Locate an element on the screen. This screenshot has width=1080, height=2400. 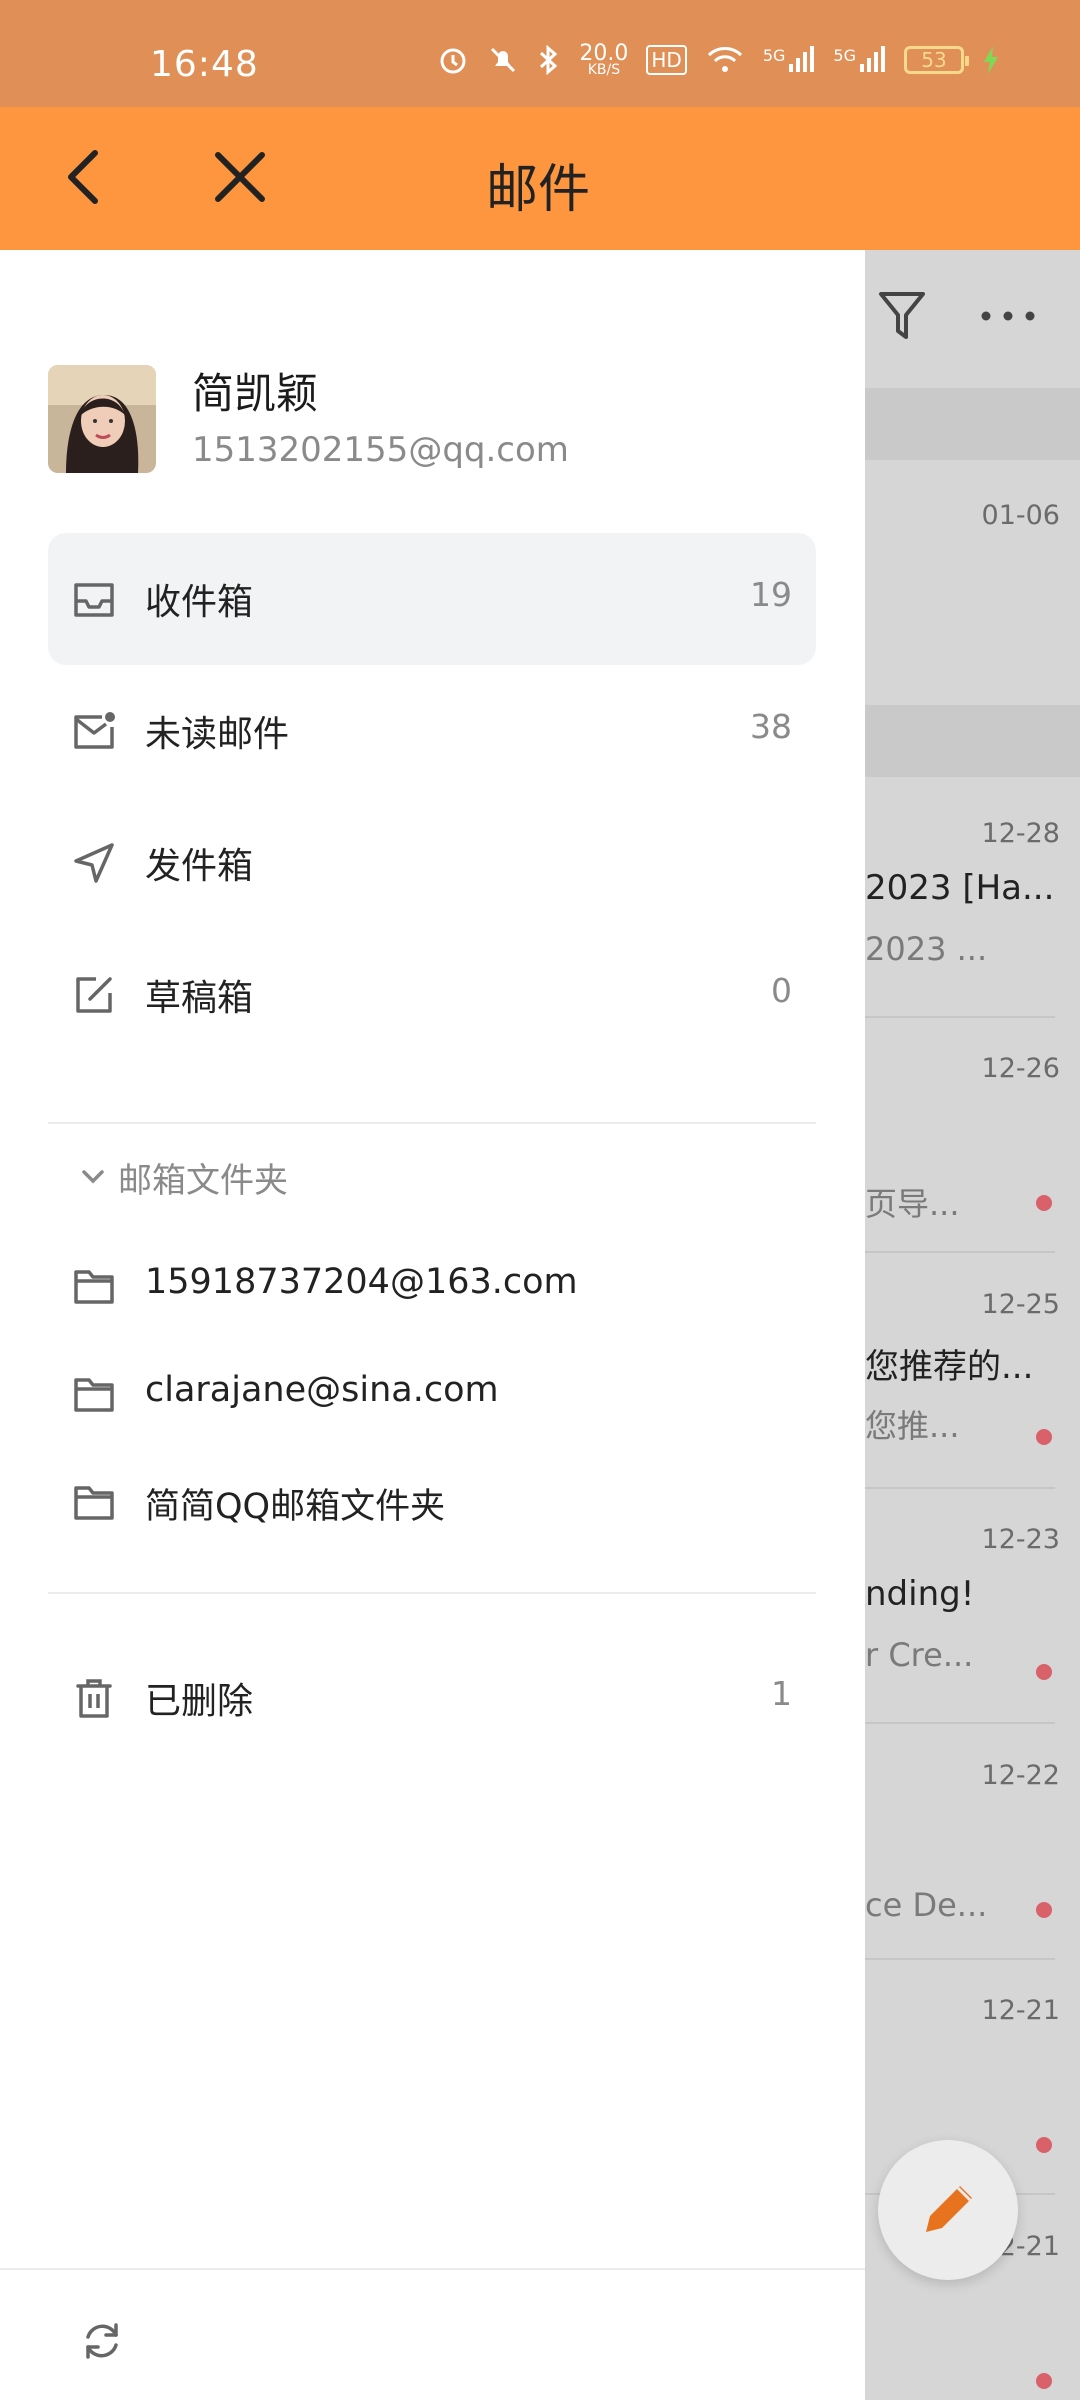
compose-button is located at coordinates (948, 2210).